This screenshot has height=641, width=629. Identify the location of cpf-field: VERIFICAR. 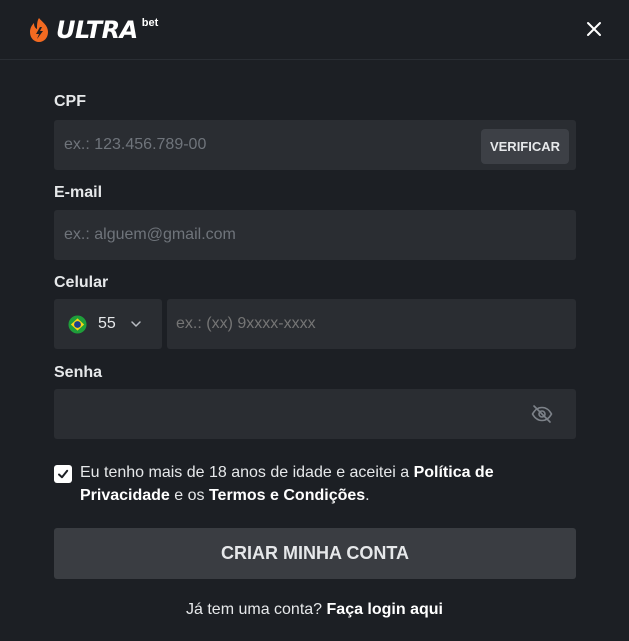
(315, 145).